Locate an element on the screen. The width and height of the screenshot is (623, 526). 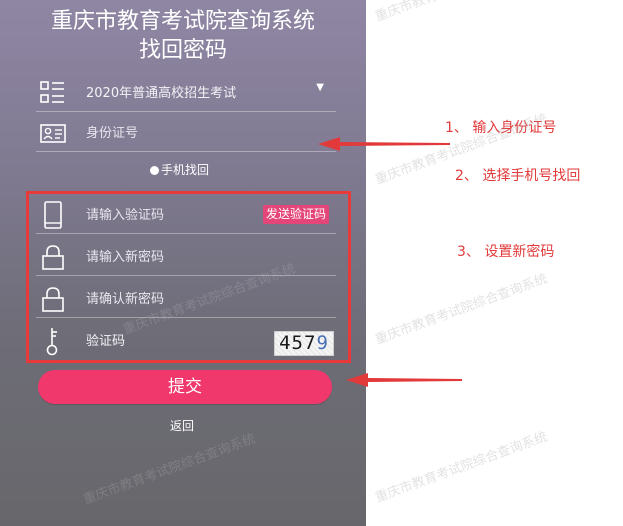
phone-recovery-radio: 手机找回 is located at coordinates (179, 169).